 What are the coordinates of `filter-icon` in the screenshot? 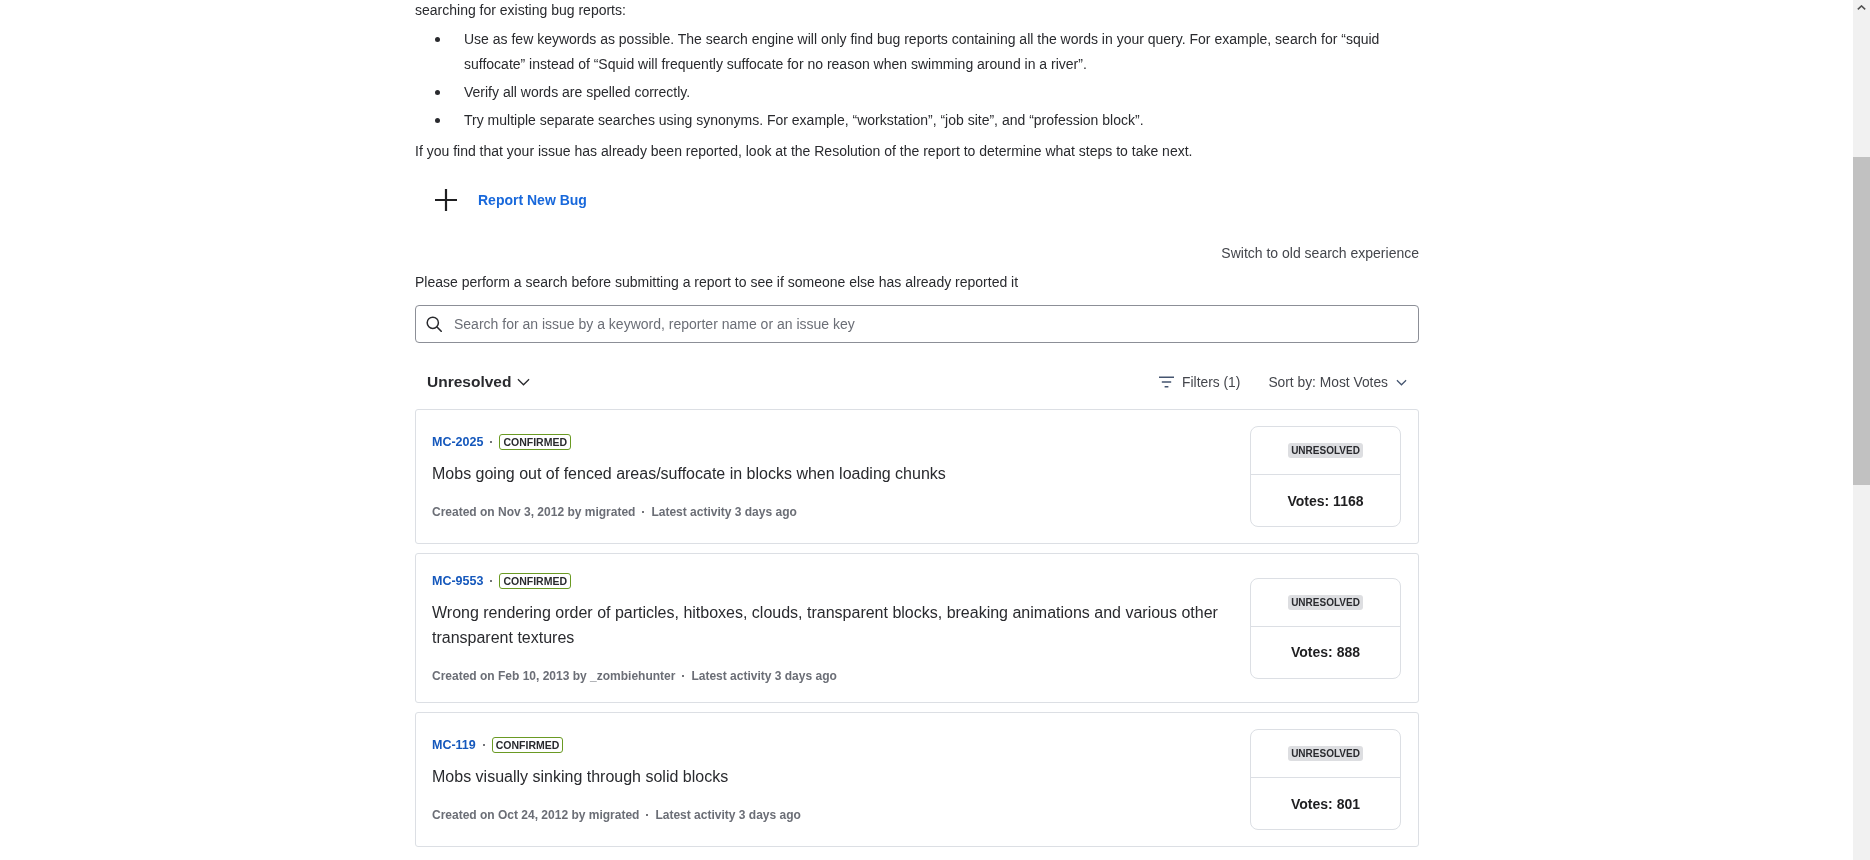 It's located at (1167, 382).